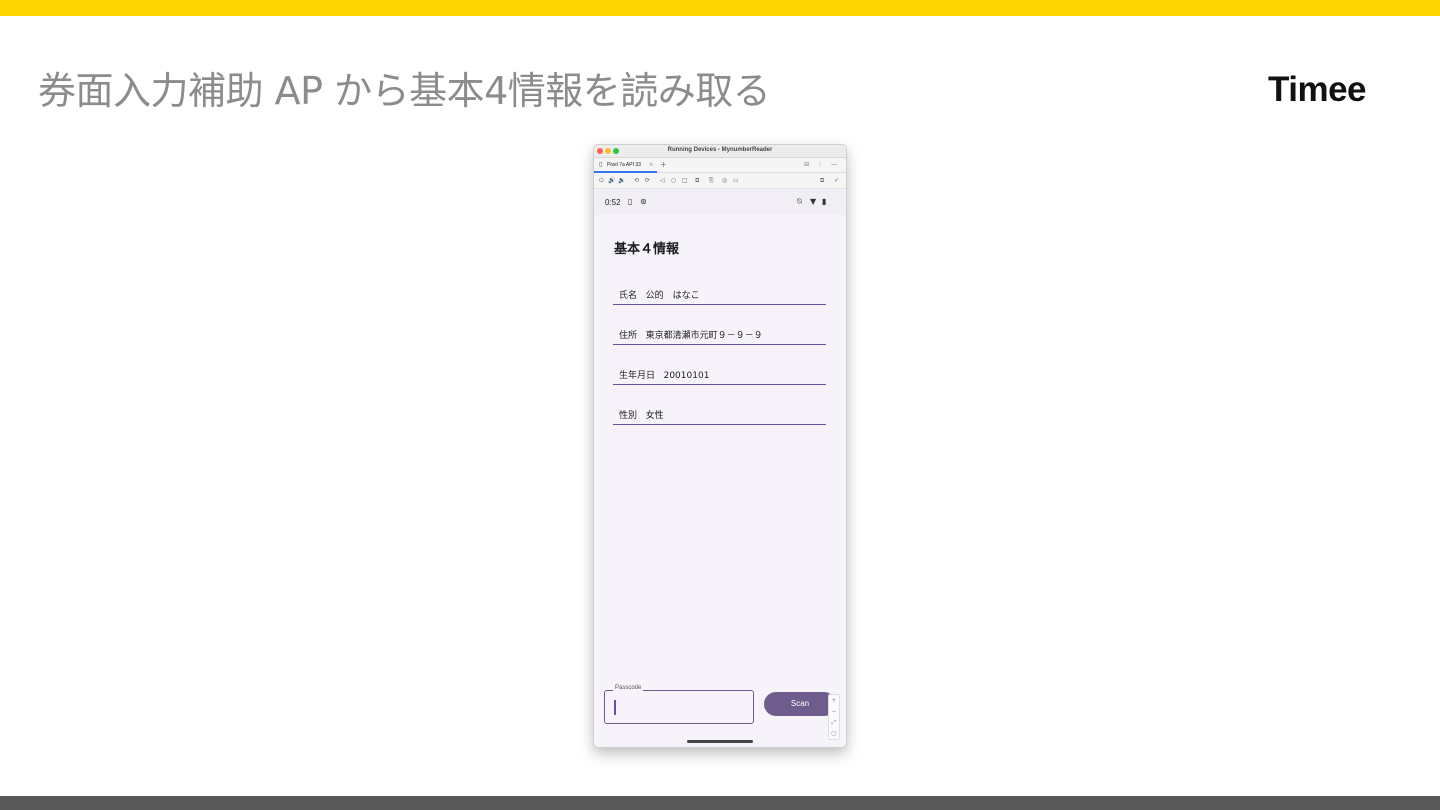 This screenshot has width=1440, height=810. Describe the element at coordinates (628, 688) in the screenshot. I see `passcode-label: Passcode` at that location.